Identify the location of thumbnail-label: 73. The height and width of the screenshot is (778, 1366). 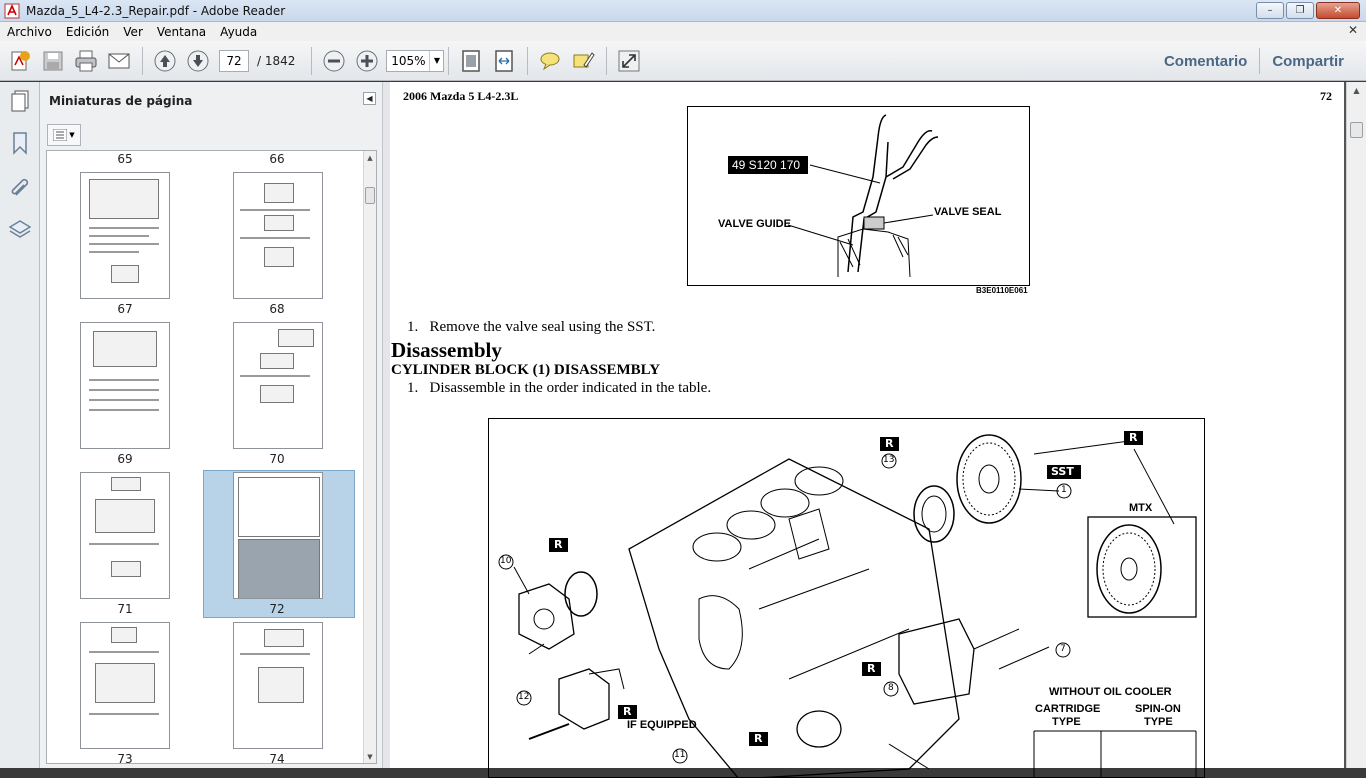
(125, 758).